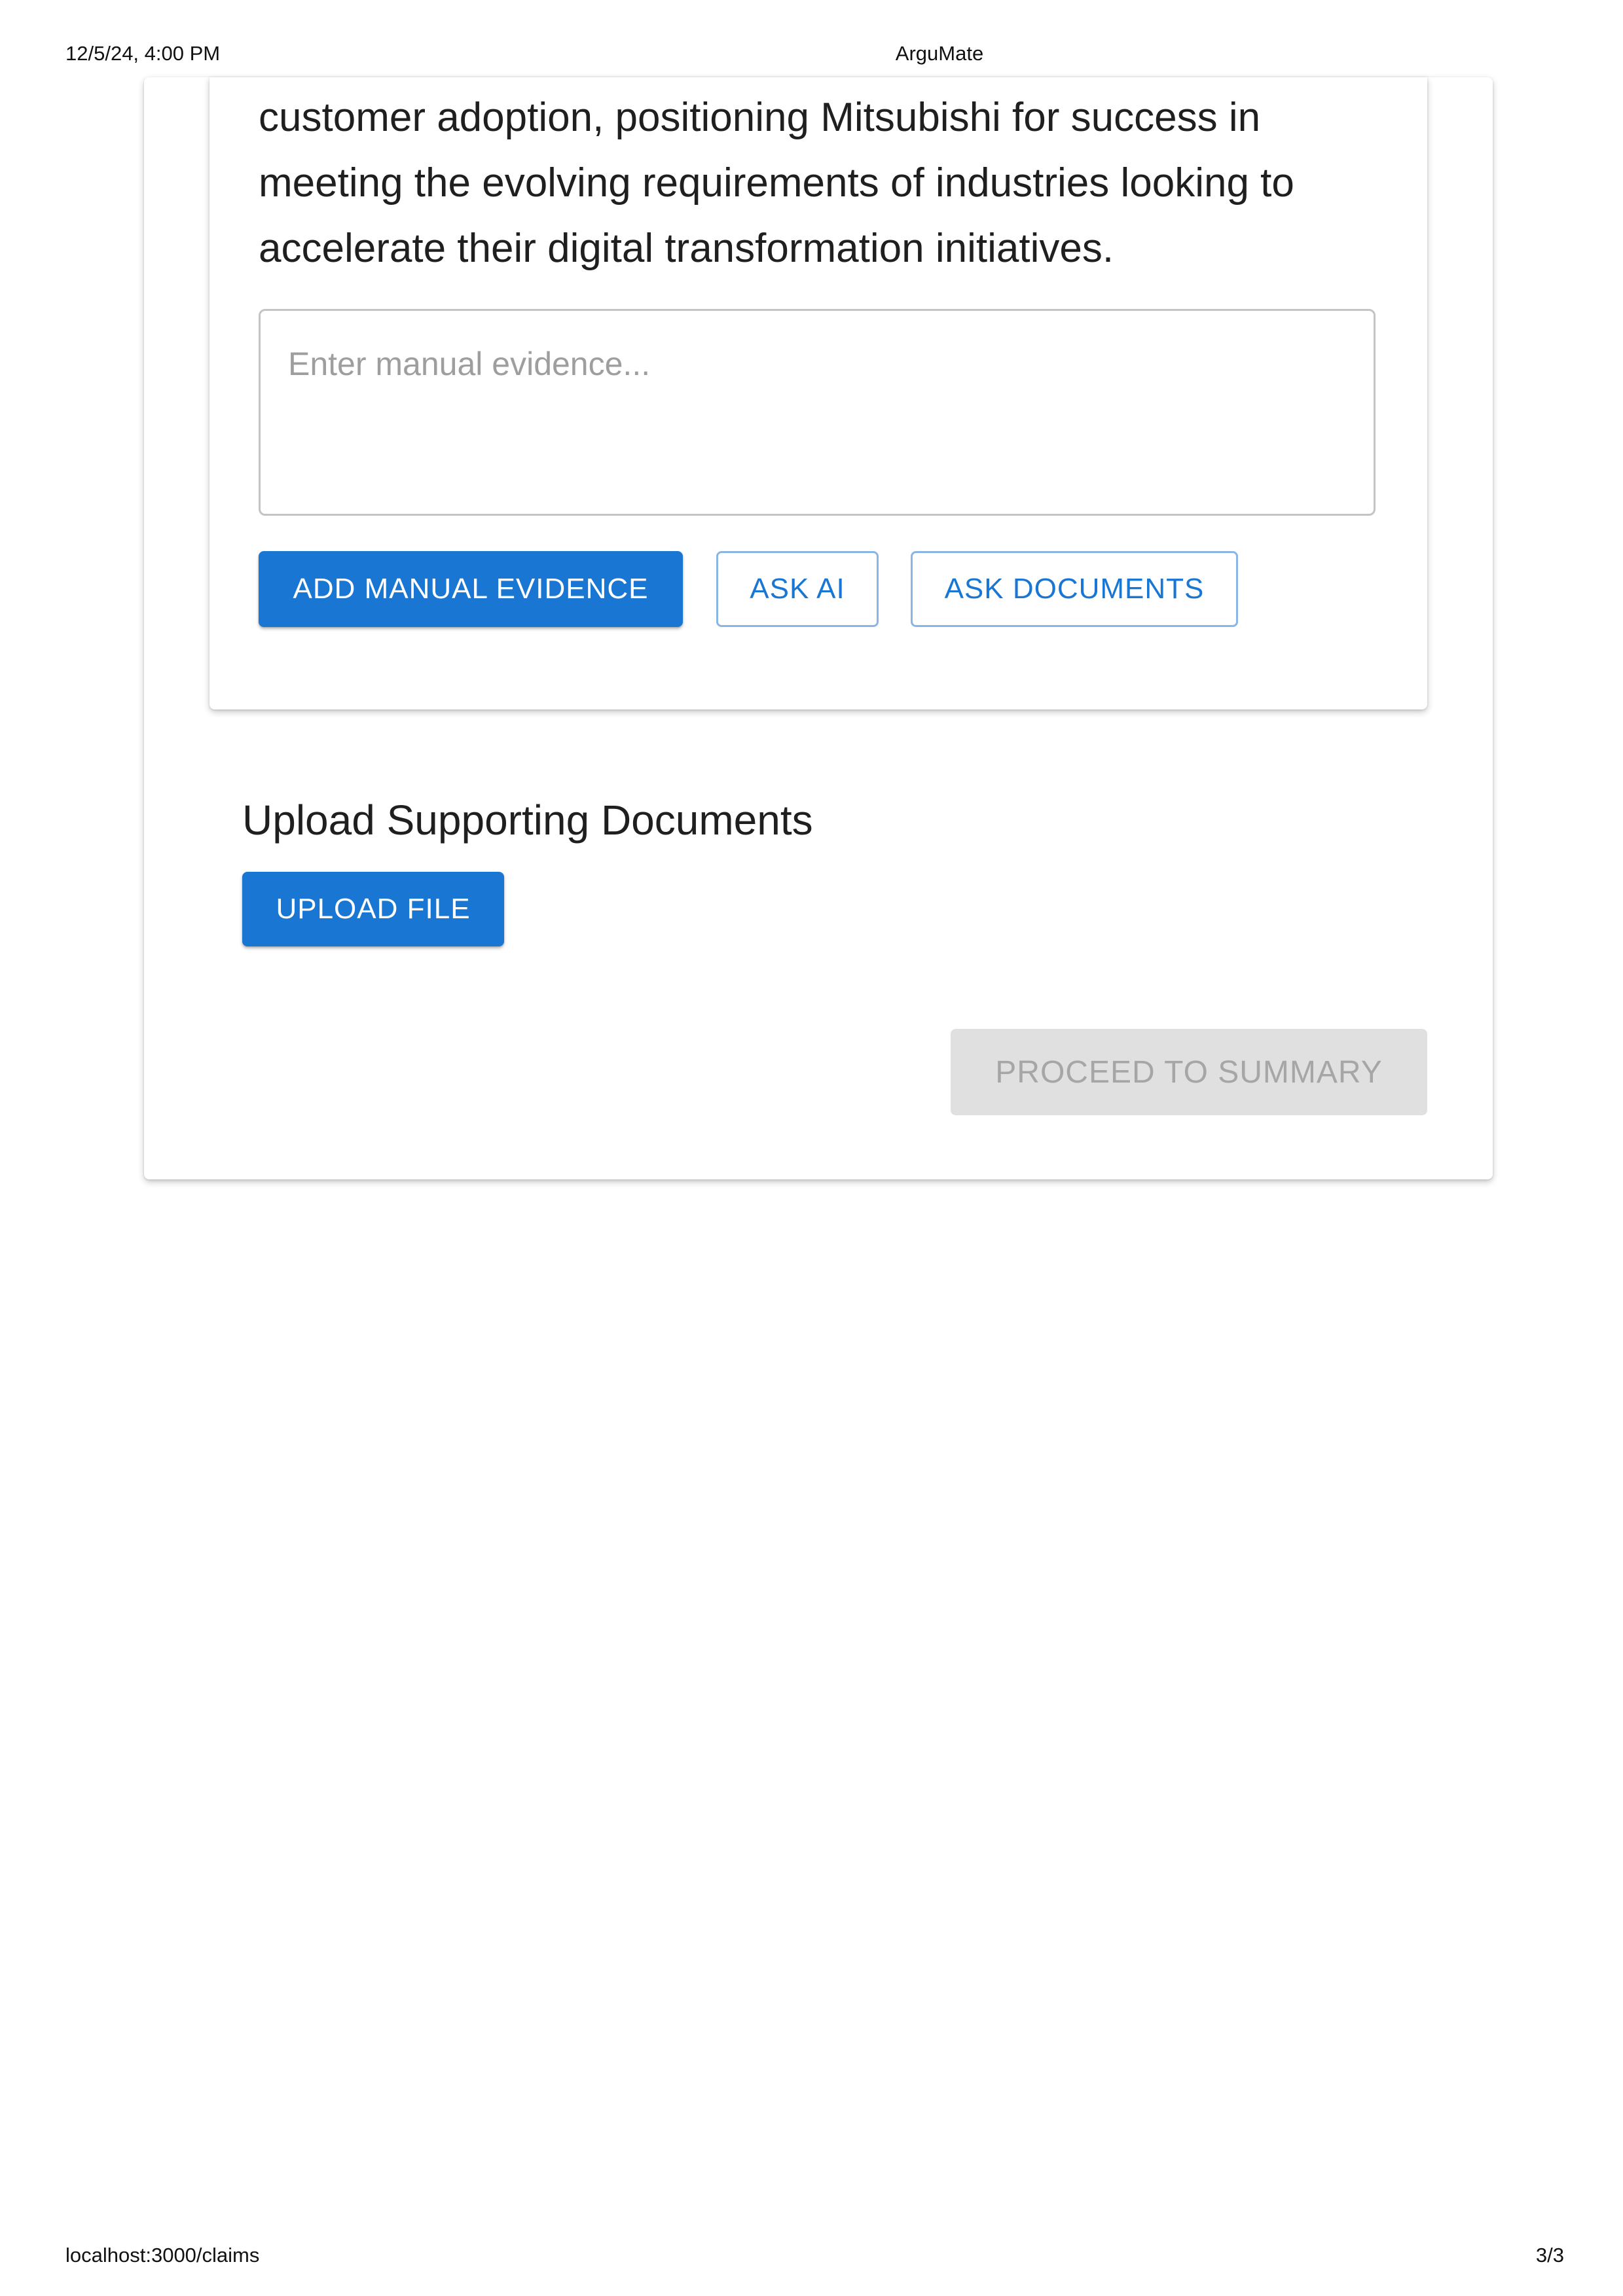 The width and height of the screenshot is (1623, 2296). Describe the element at coordinates (797, 589) in the screenshot. I see `ask-ai-button: ASK AI` at that location.